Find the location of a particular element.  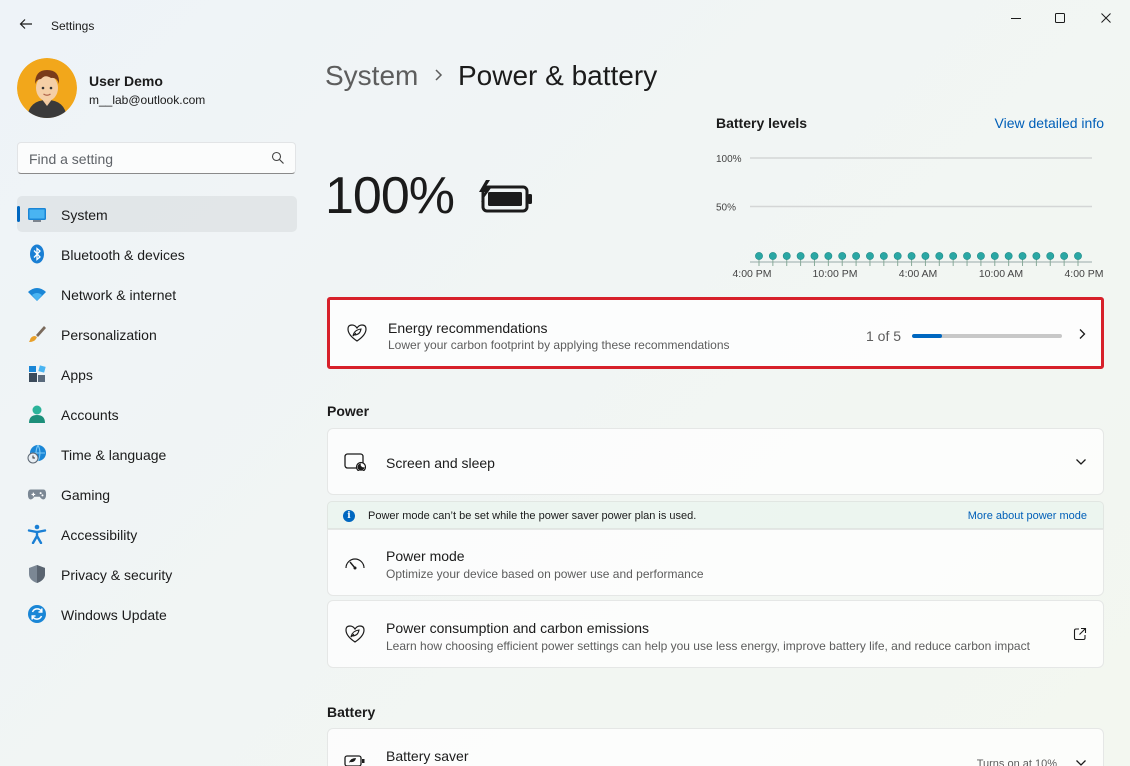

back-arrow-icon is located at coordinates (25, 24).